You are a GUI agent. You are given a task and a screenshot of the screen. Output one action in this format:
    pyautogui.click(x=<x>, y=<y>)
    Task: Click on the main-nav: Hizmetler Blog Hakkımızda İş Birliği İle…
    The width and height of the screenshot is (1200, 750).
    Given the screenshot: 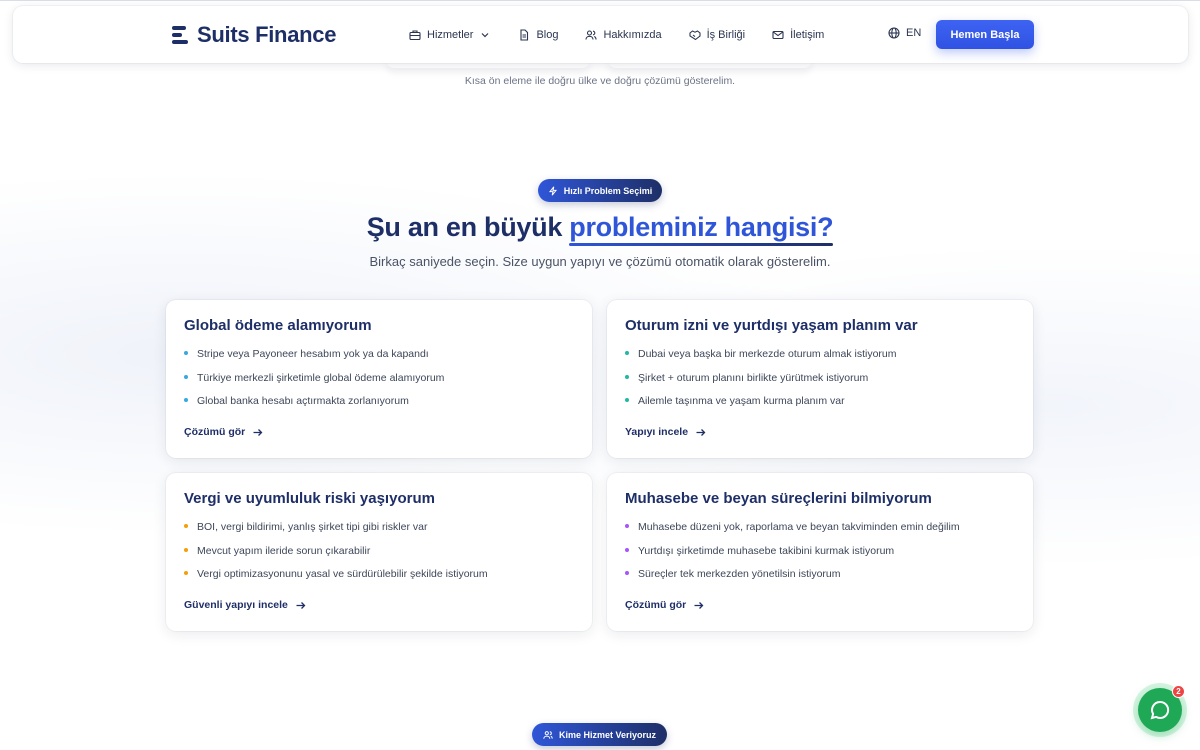 What is the action you would take?
    pyautogui.click(x=630, y=34)
    